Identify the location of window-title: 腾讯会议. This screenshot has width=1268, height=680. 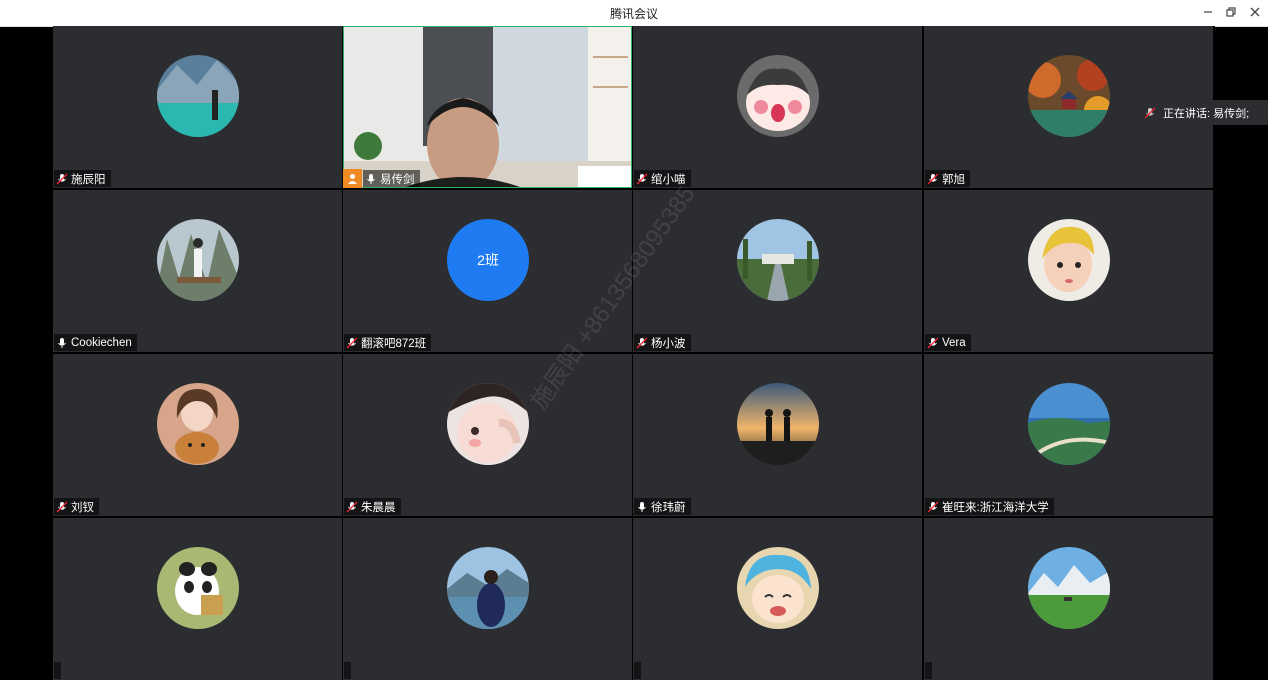
(633, 14).